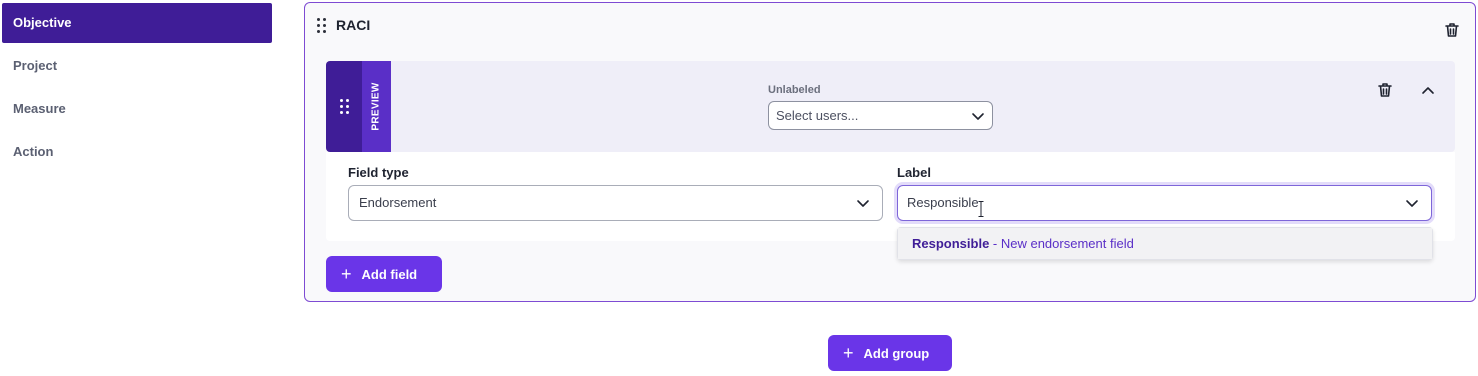 The width and height of the screenshot is (1478, 376). Describe the element at coordinates (1061, 243) in the screenshot. I see `suggestion-rest: - New endorsement field` at that location.